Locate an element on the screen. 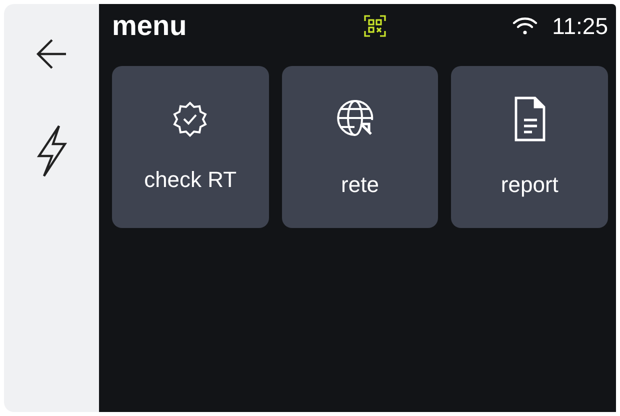  lightning-icon is located at coordinates (51, 151).